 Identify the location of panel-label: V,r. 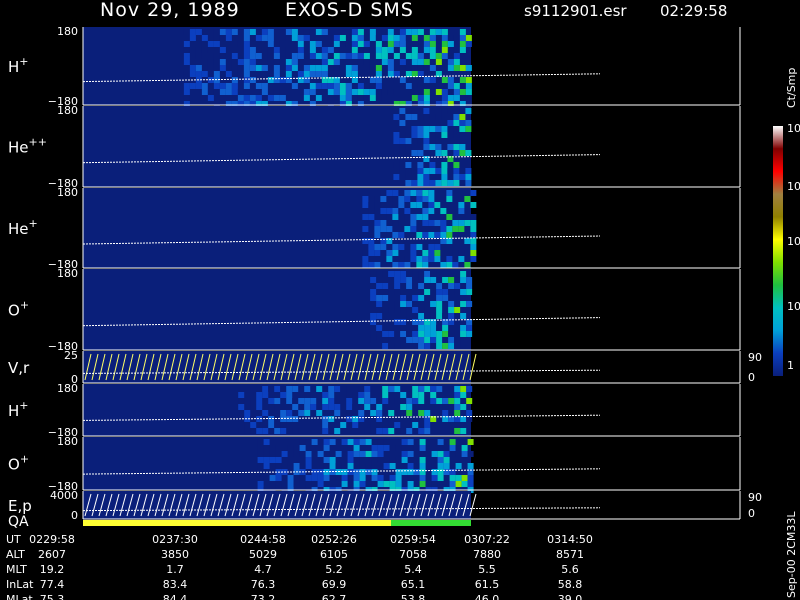
(19, 368).